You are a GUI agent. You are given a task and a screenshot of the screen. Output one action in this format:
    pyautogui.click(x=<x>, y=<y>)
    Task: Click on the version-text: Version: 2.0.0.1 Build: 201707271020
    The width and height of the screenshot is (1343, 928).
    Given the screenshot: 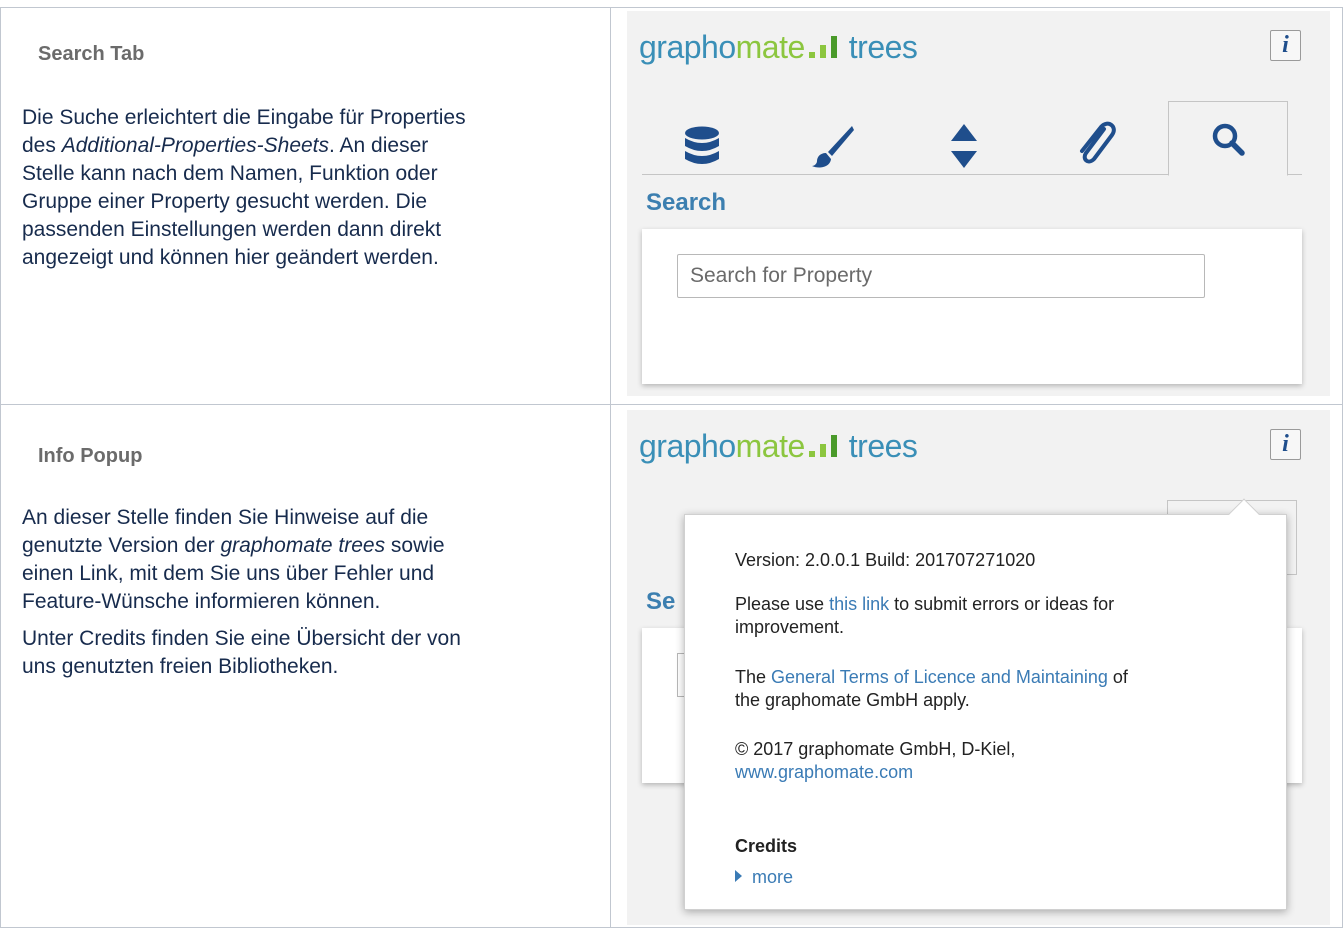 What is the action you would take?
    pyautogui.click(x=885, y=560)
    